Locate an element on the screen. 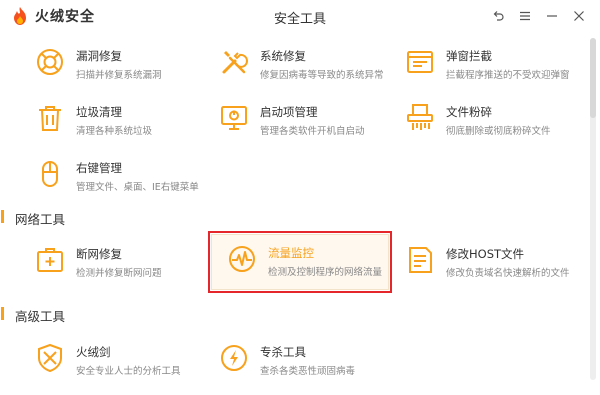  tool-desc: 修改负责域名快速解析的文件 is located at coordinates (508, 273).